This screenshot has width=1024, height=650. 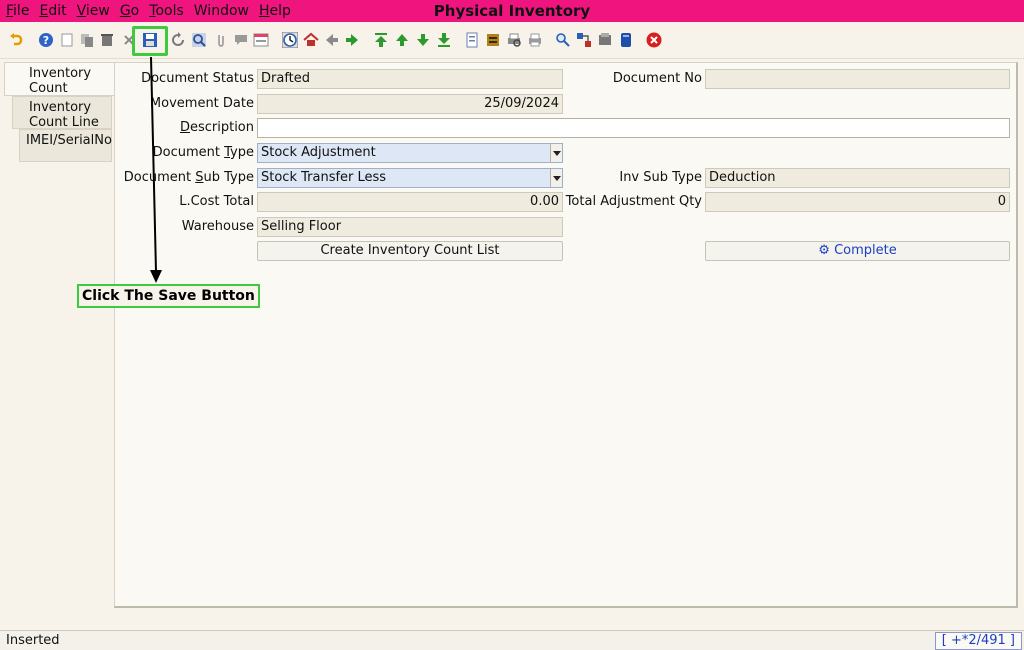 What do you see at coordinates (93, 11) in the screenshot?
I see `menu-view: View` at bounding box center [93, 11].